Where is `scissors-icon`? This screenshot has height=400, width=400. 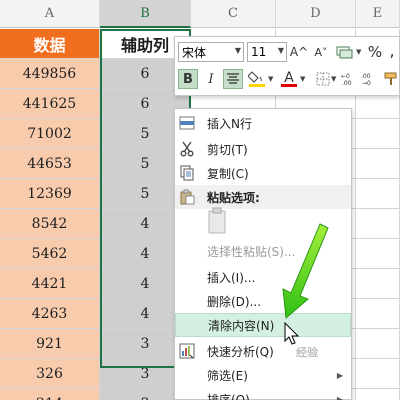
scissors-icon is located at coordinates (187, 149).